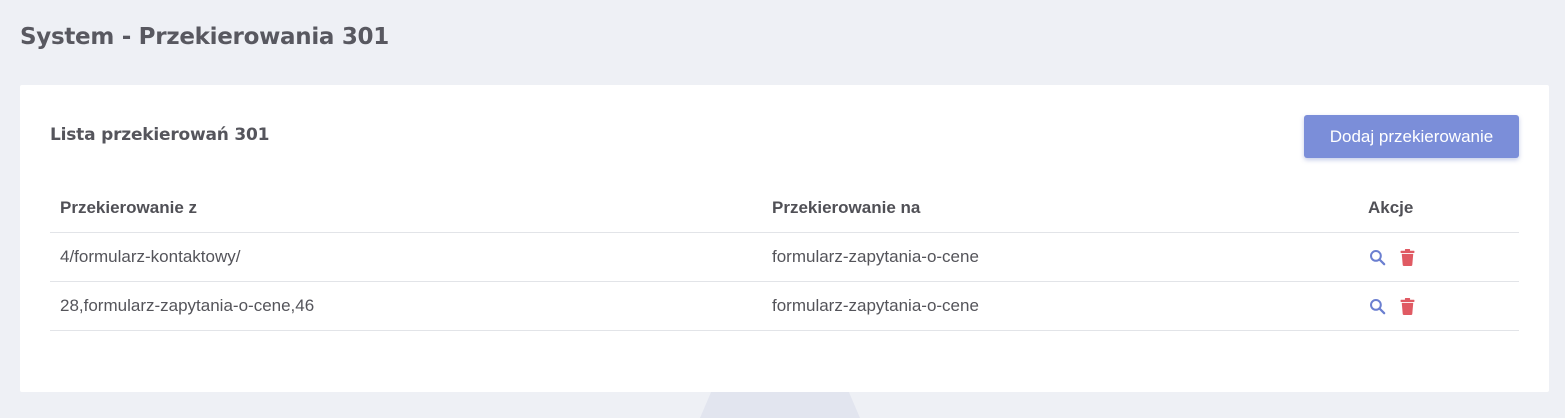 The width and height of the screenshot is (1565, 418). What do you see at coordinates (846, 207) in the screenshot?
I see `column-header-to: Przekierowanie na` at bounding box center [846, 207].